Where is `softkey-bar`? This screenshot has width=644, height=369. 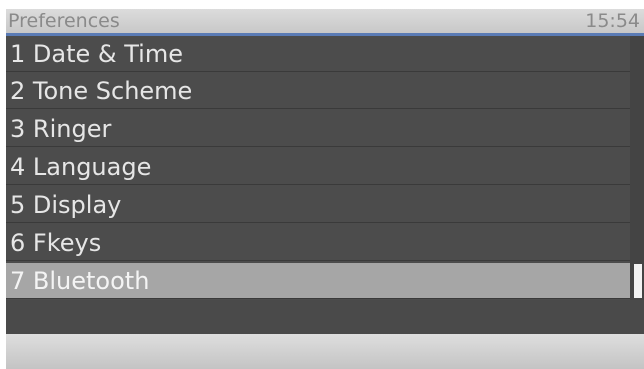
softkey-bar is located at coordinates (325, 351).